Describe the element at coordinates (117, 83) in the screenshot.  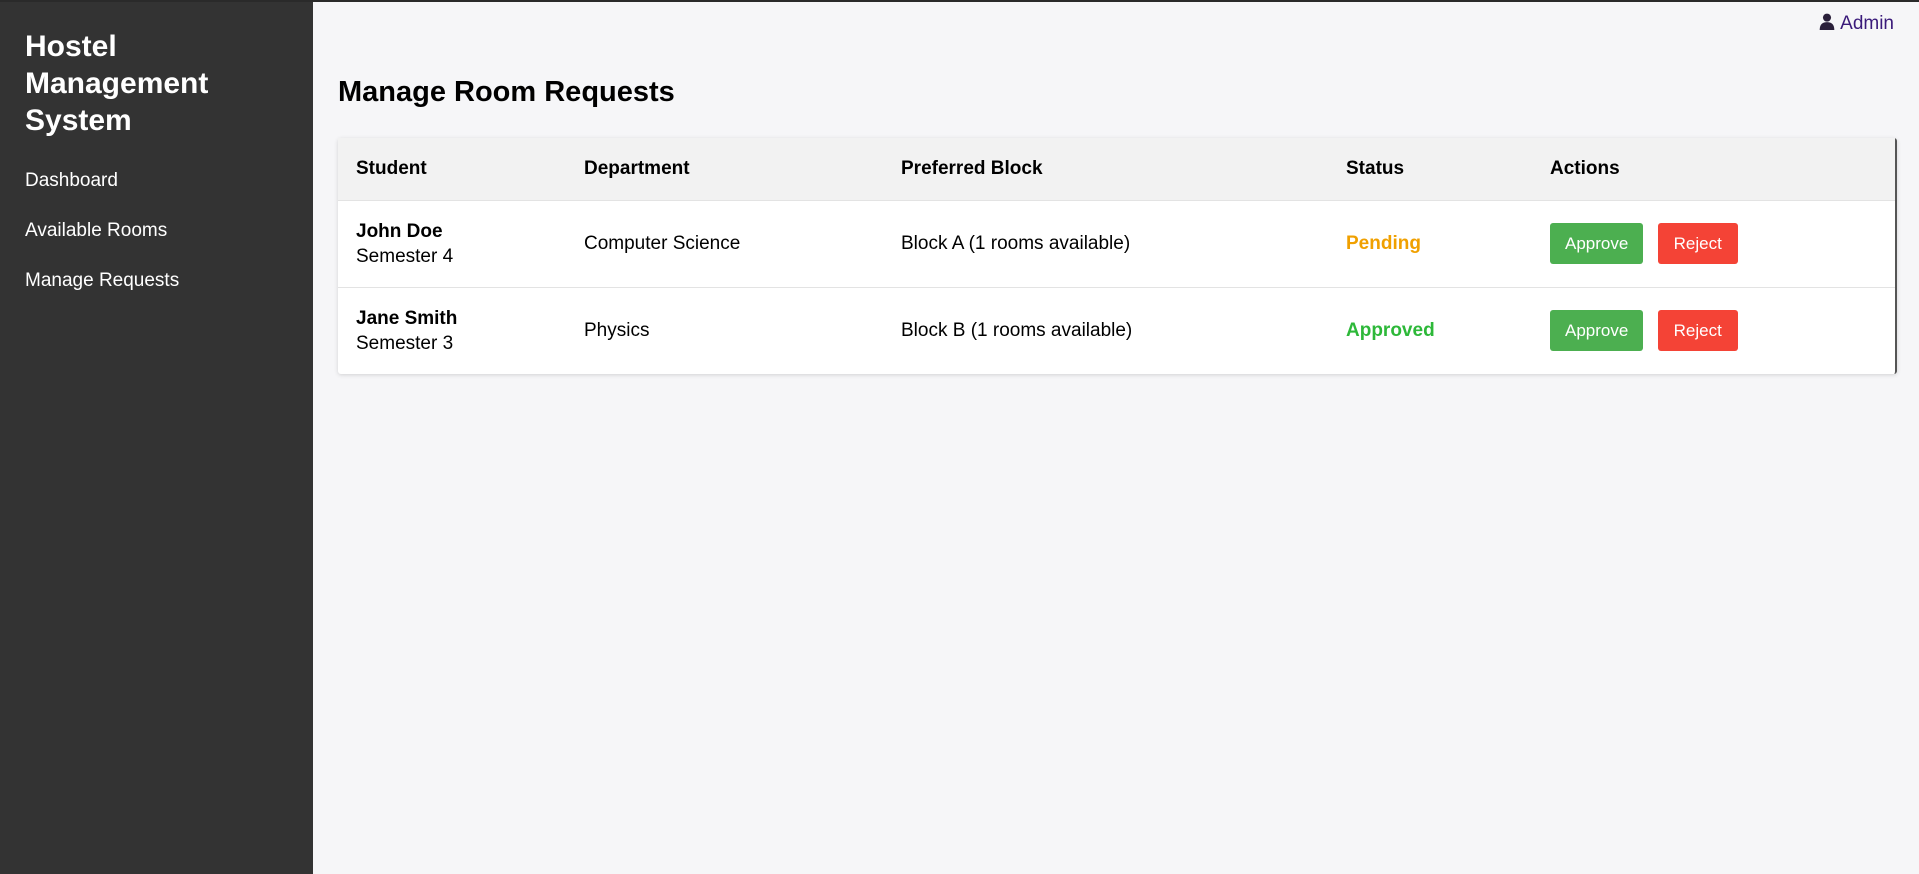
I see `app-brand: Hostel Management System` at that location.